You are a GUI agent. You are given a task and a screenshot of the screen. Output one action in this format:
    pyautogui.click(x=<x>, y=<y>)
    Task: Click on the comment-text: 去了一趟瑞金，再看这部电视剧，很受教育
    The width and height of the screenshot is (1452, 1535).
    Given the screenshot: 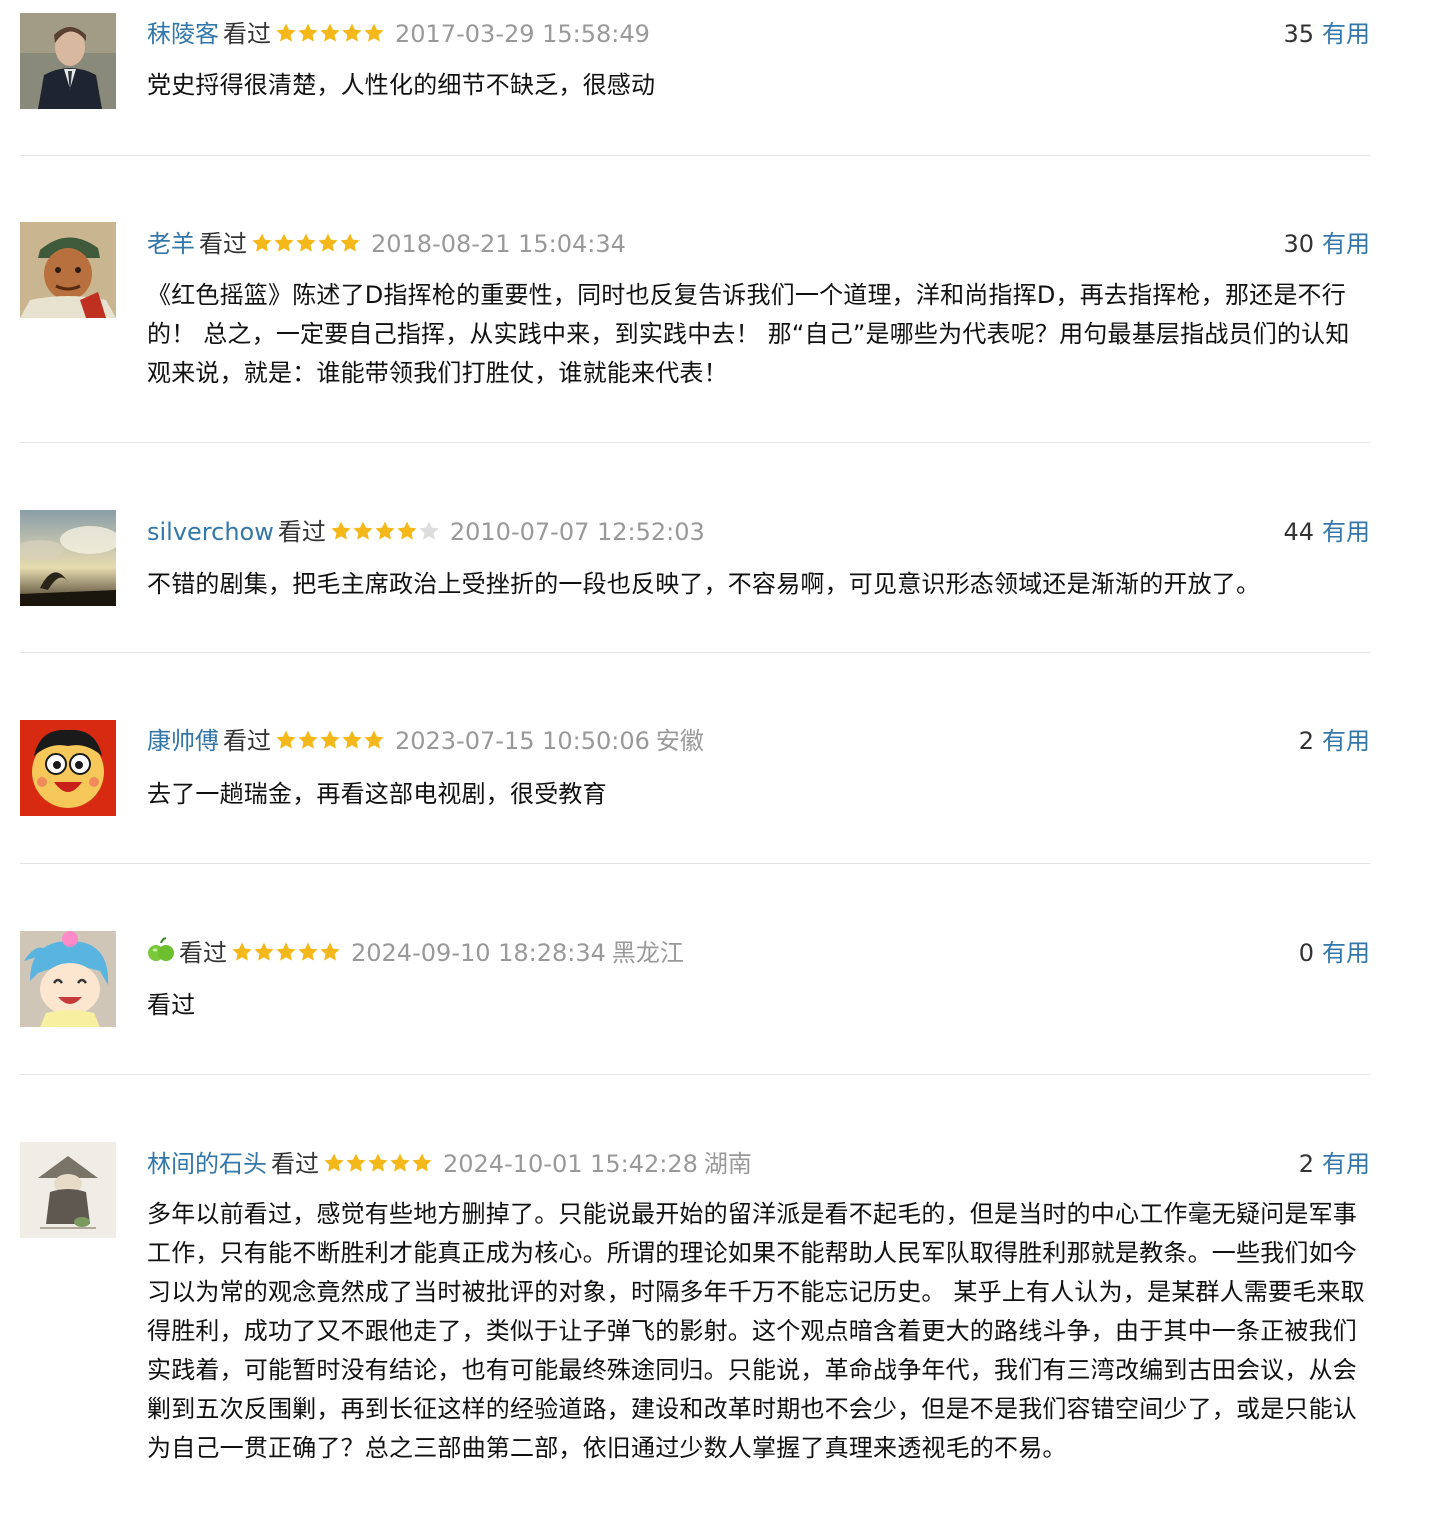 What is the action you would take?
    pyautogui.click(x=377, y=794)
    